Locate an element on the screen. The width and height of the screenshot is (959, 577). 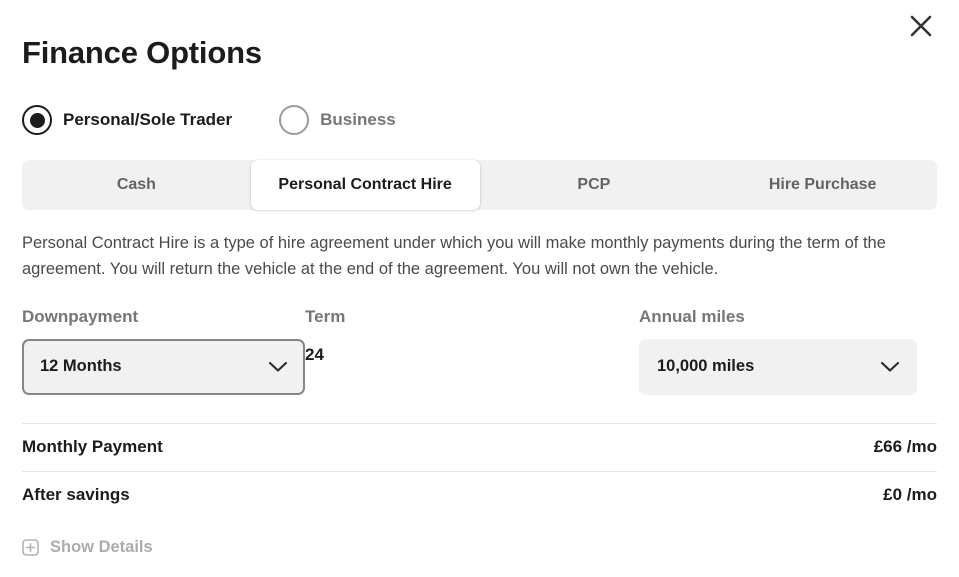
radio-mark-selected-icon is located at coordinates (37, 120).